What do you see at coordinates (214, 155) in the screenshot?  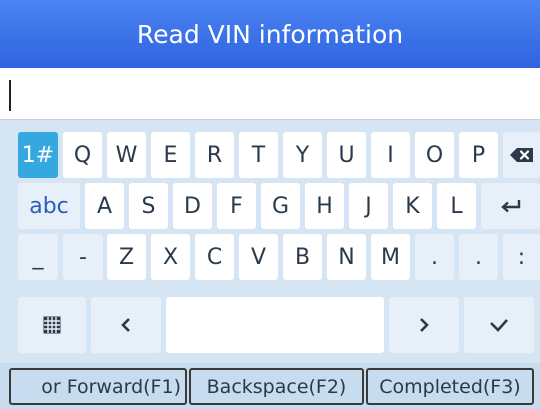 I see `key-r: R` at bounding box center [214, 155].